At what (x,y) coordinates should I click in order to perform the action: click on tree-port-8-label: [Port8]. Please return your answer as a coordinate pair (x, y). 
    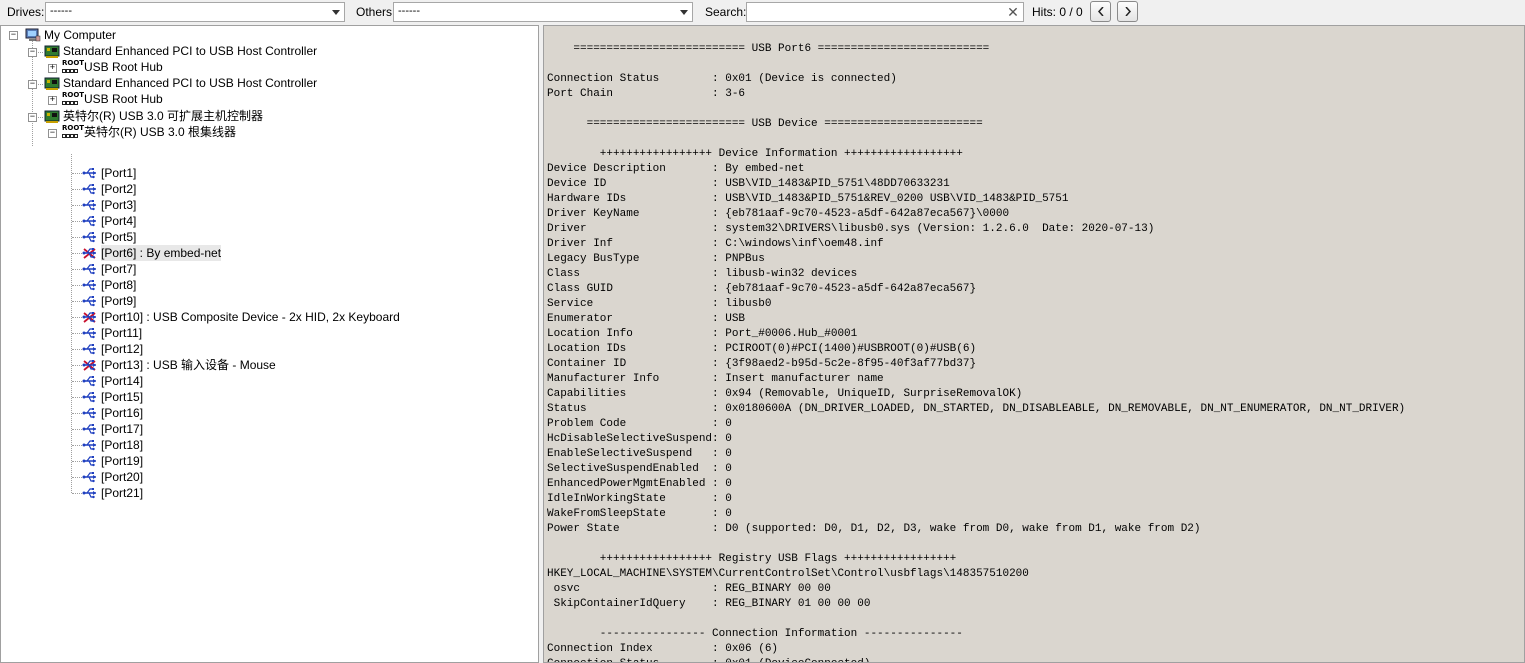
    Looking at the image, I should click on (119, 285).